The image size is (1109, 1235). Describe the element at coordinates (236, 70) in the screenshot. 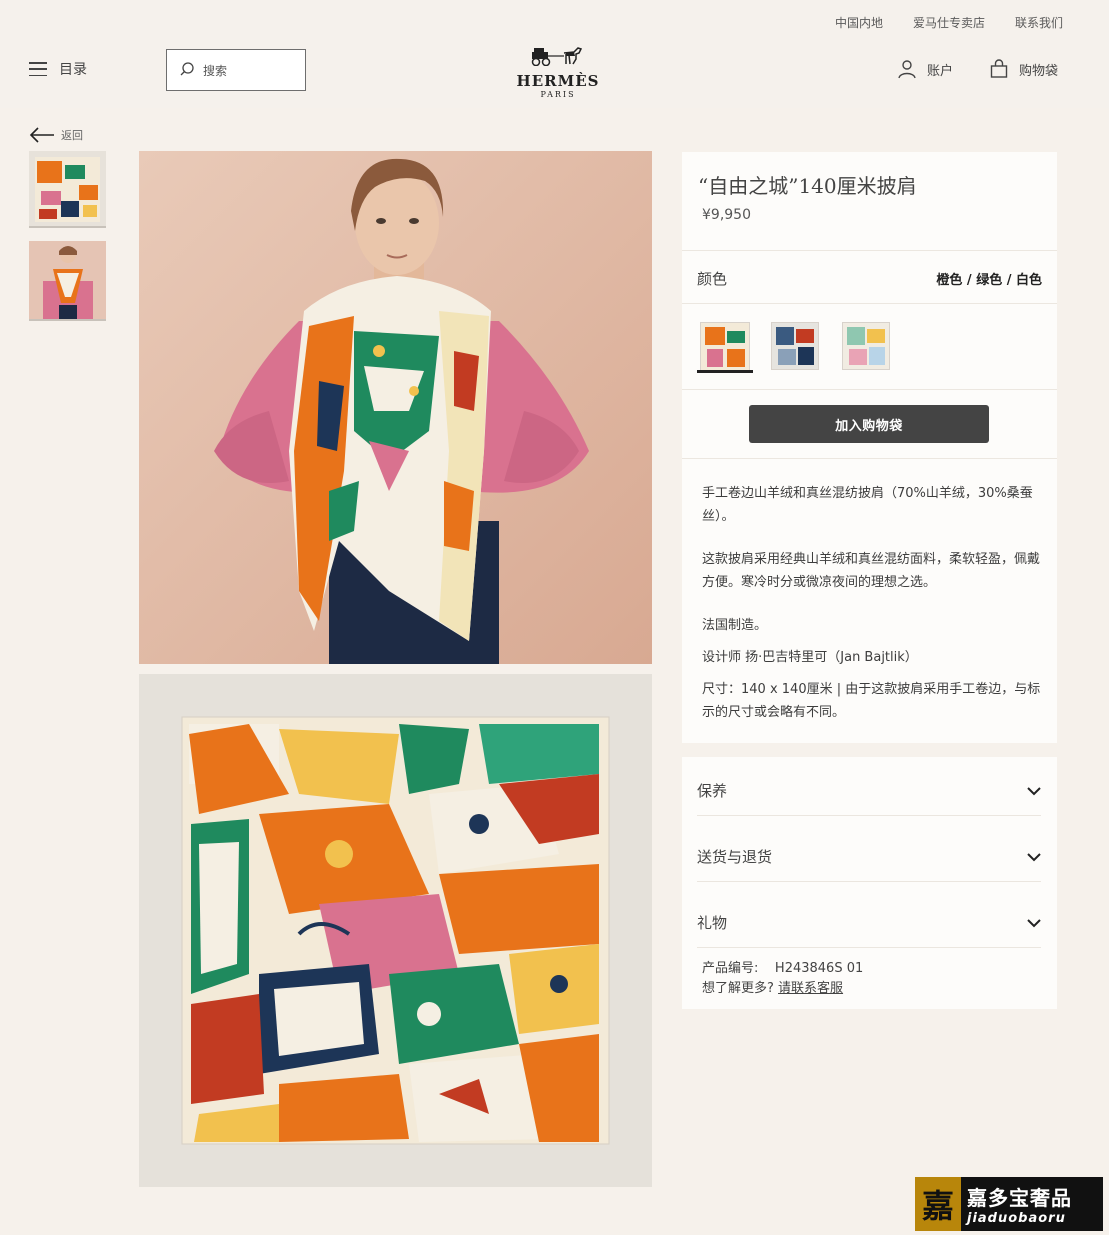

I see `search-input: 搜索` at that location.